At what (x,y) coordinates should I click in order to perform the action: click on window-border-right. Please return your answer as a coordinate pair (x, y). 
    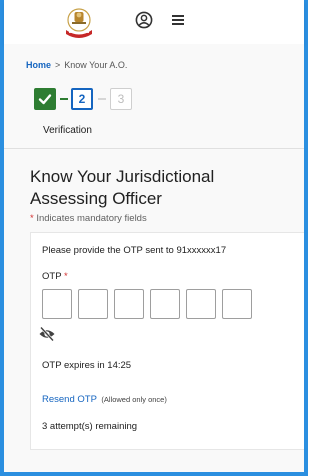
    Looking at the image, I should click on (306, 238).